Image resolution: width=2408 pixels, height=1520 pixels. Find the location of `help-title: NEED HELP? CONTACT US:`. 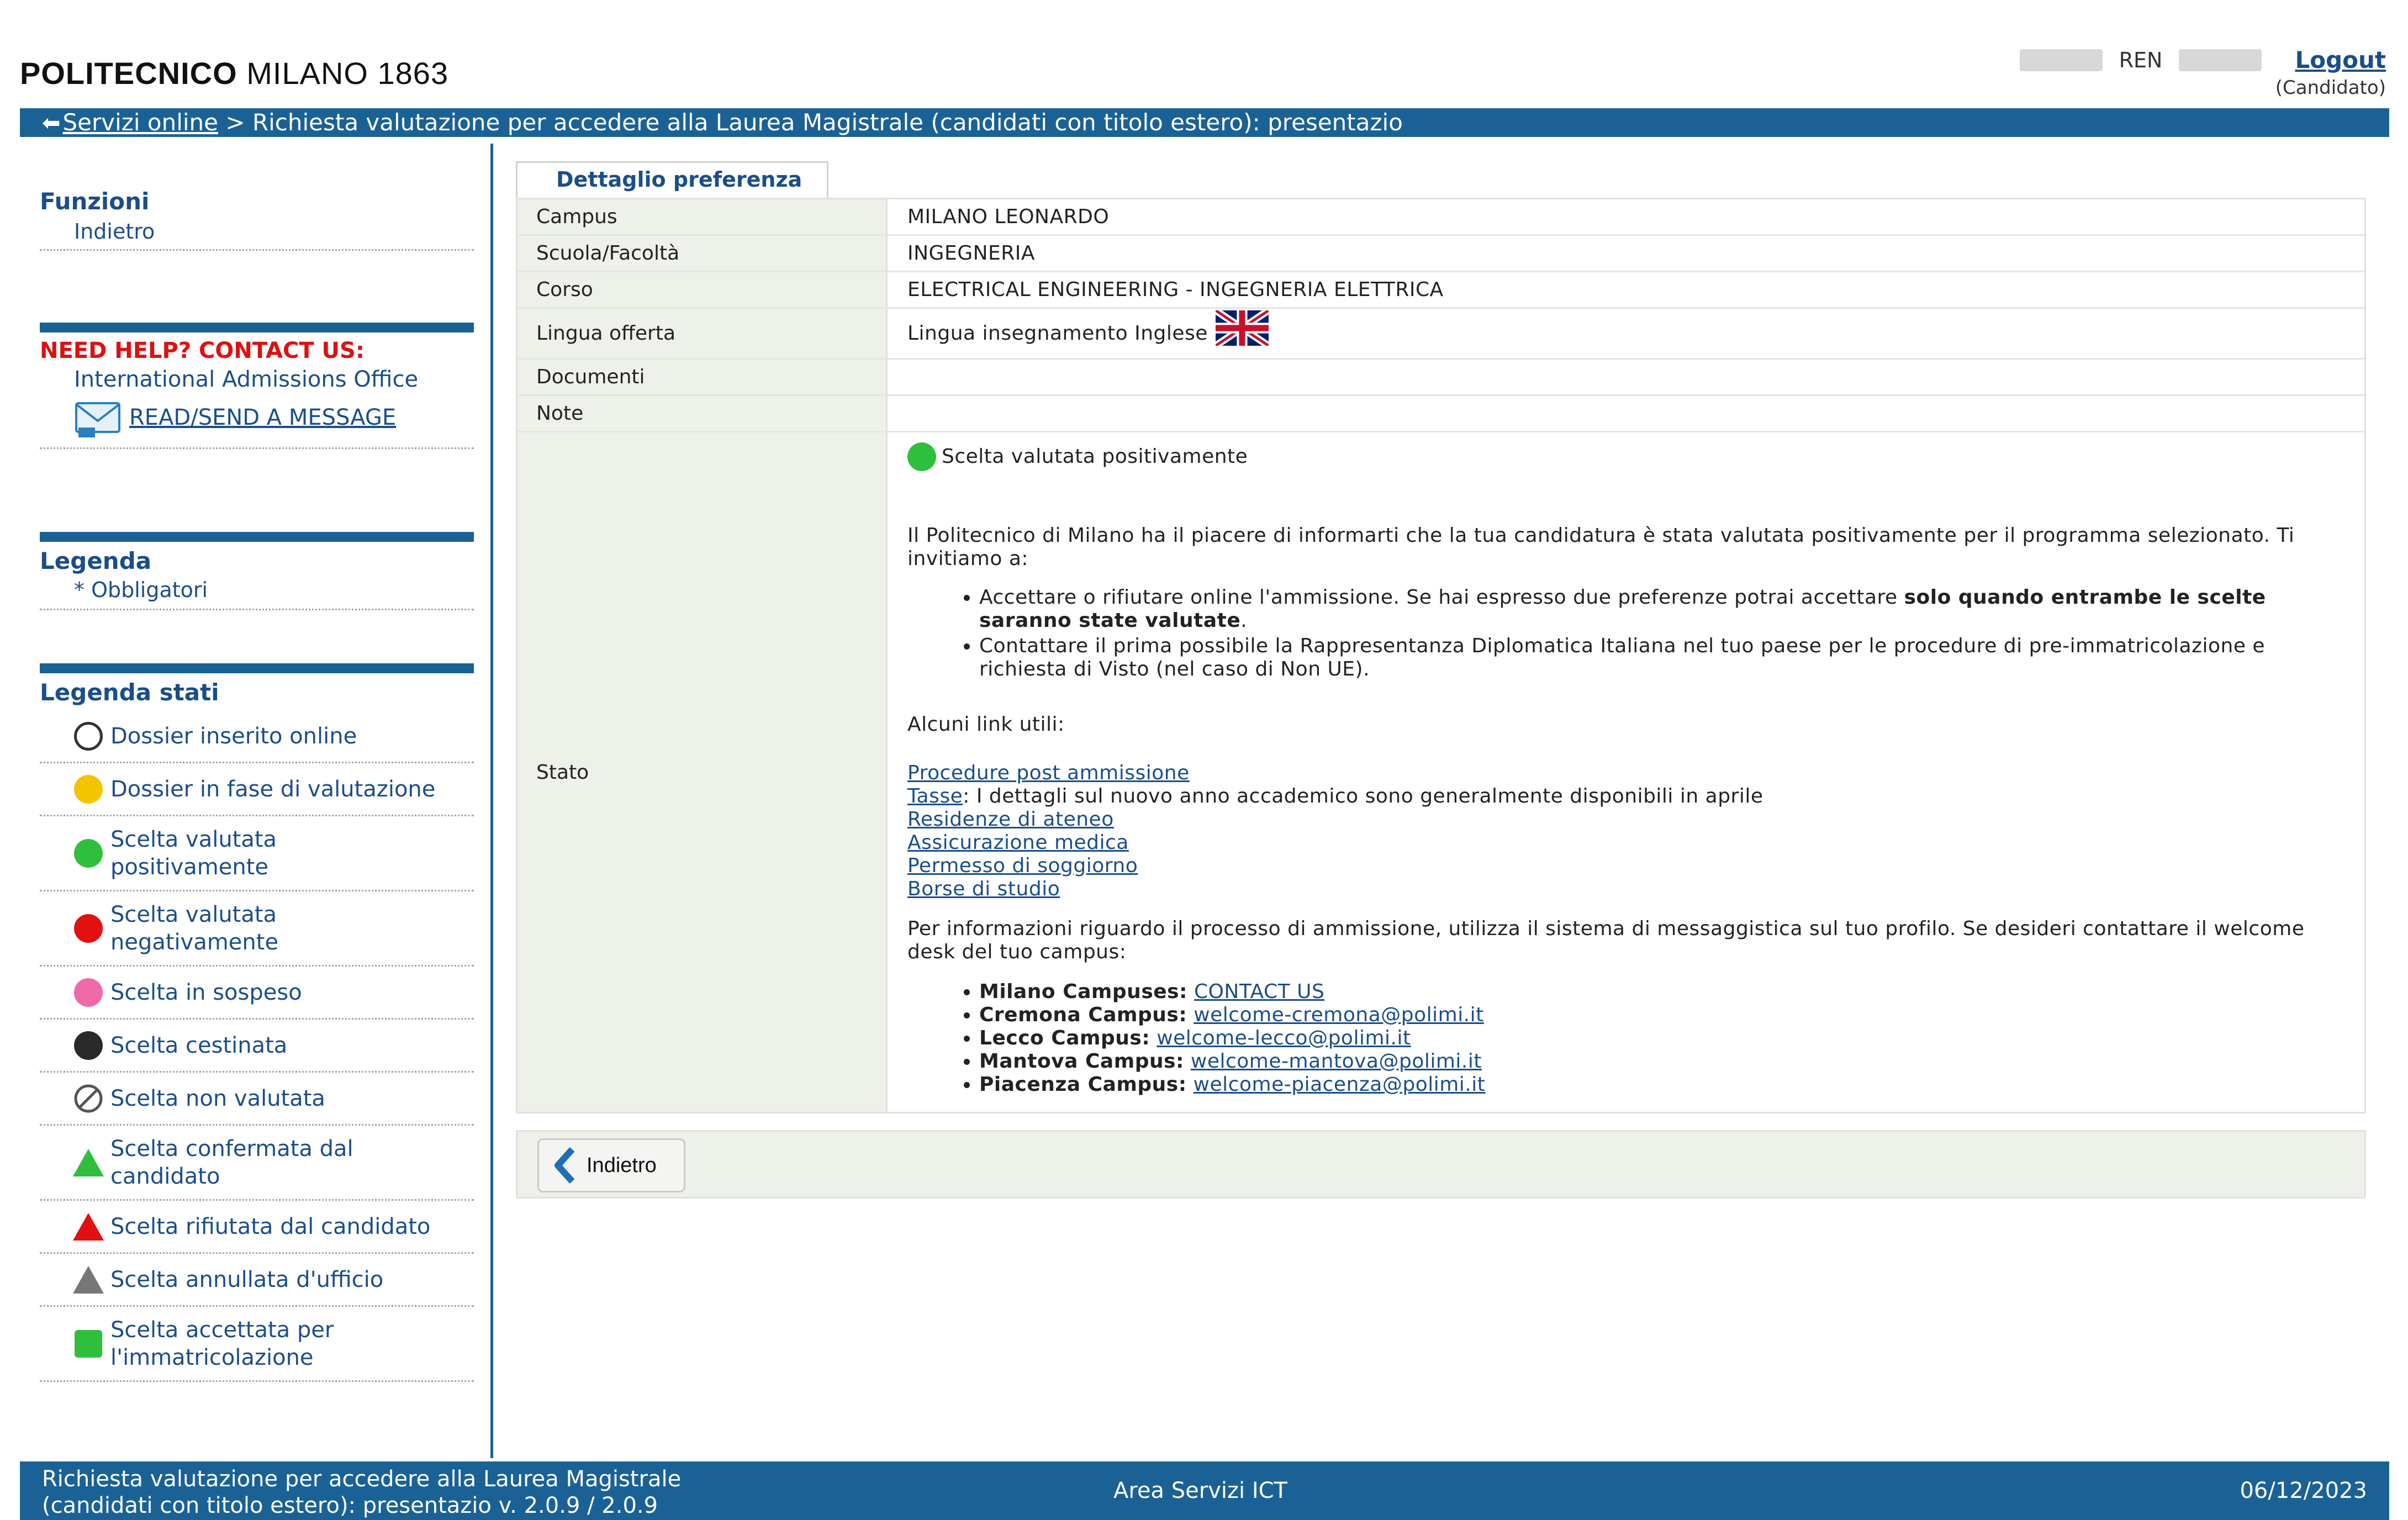

help-title: NEED HELP? CONTACT US: is located at coordinates (202, 350).